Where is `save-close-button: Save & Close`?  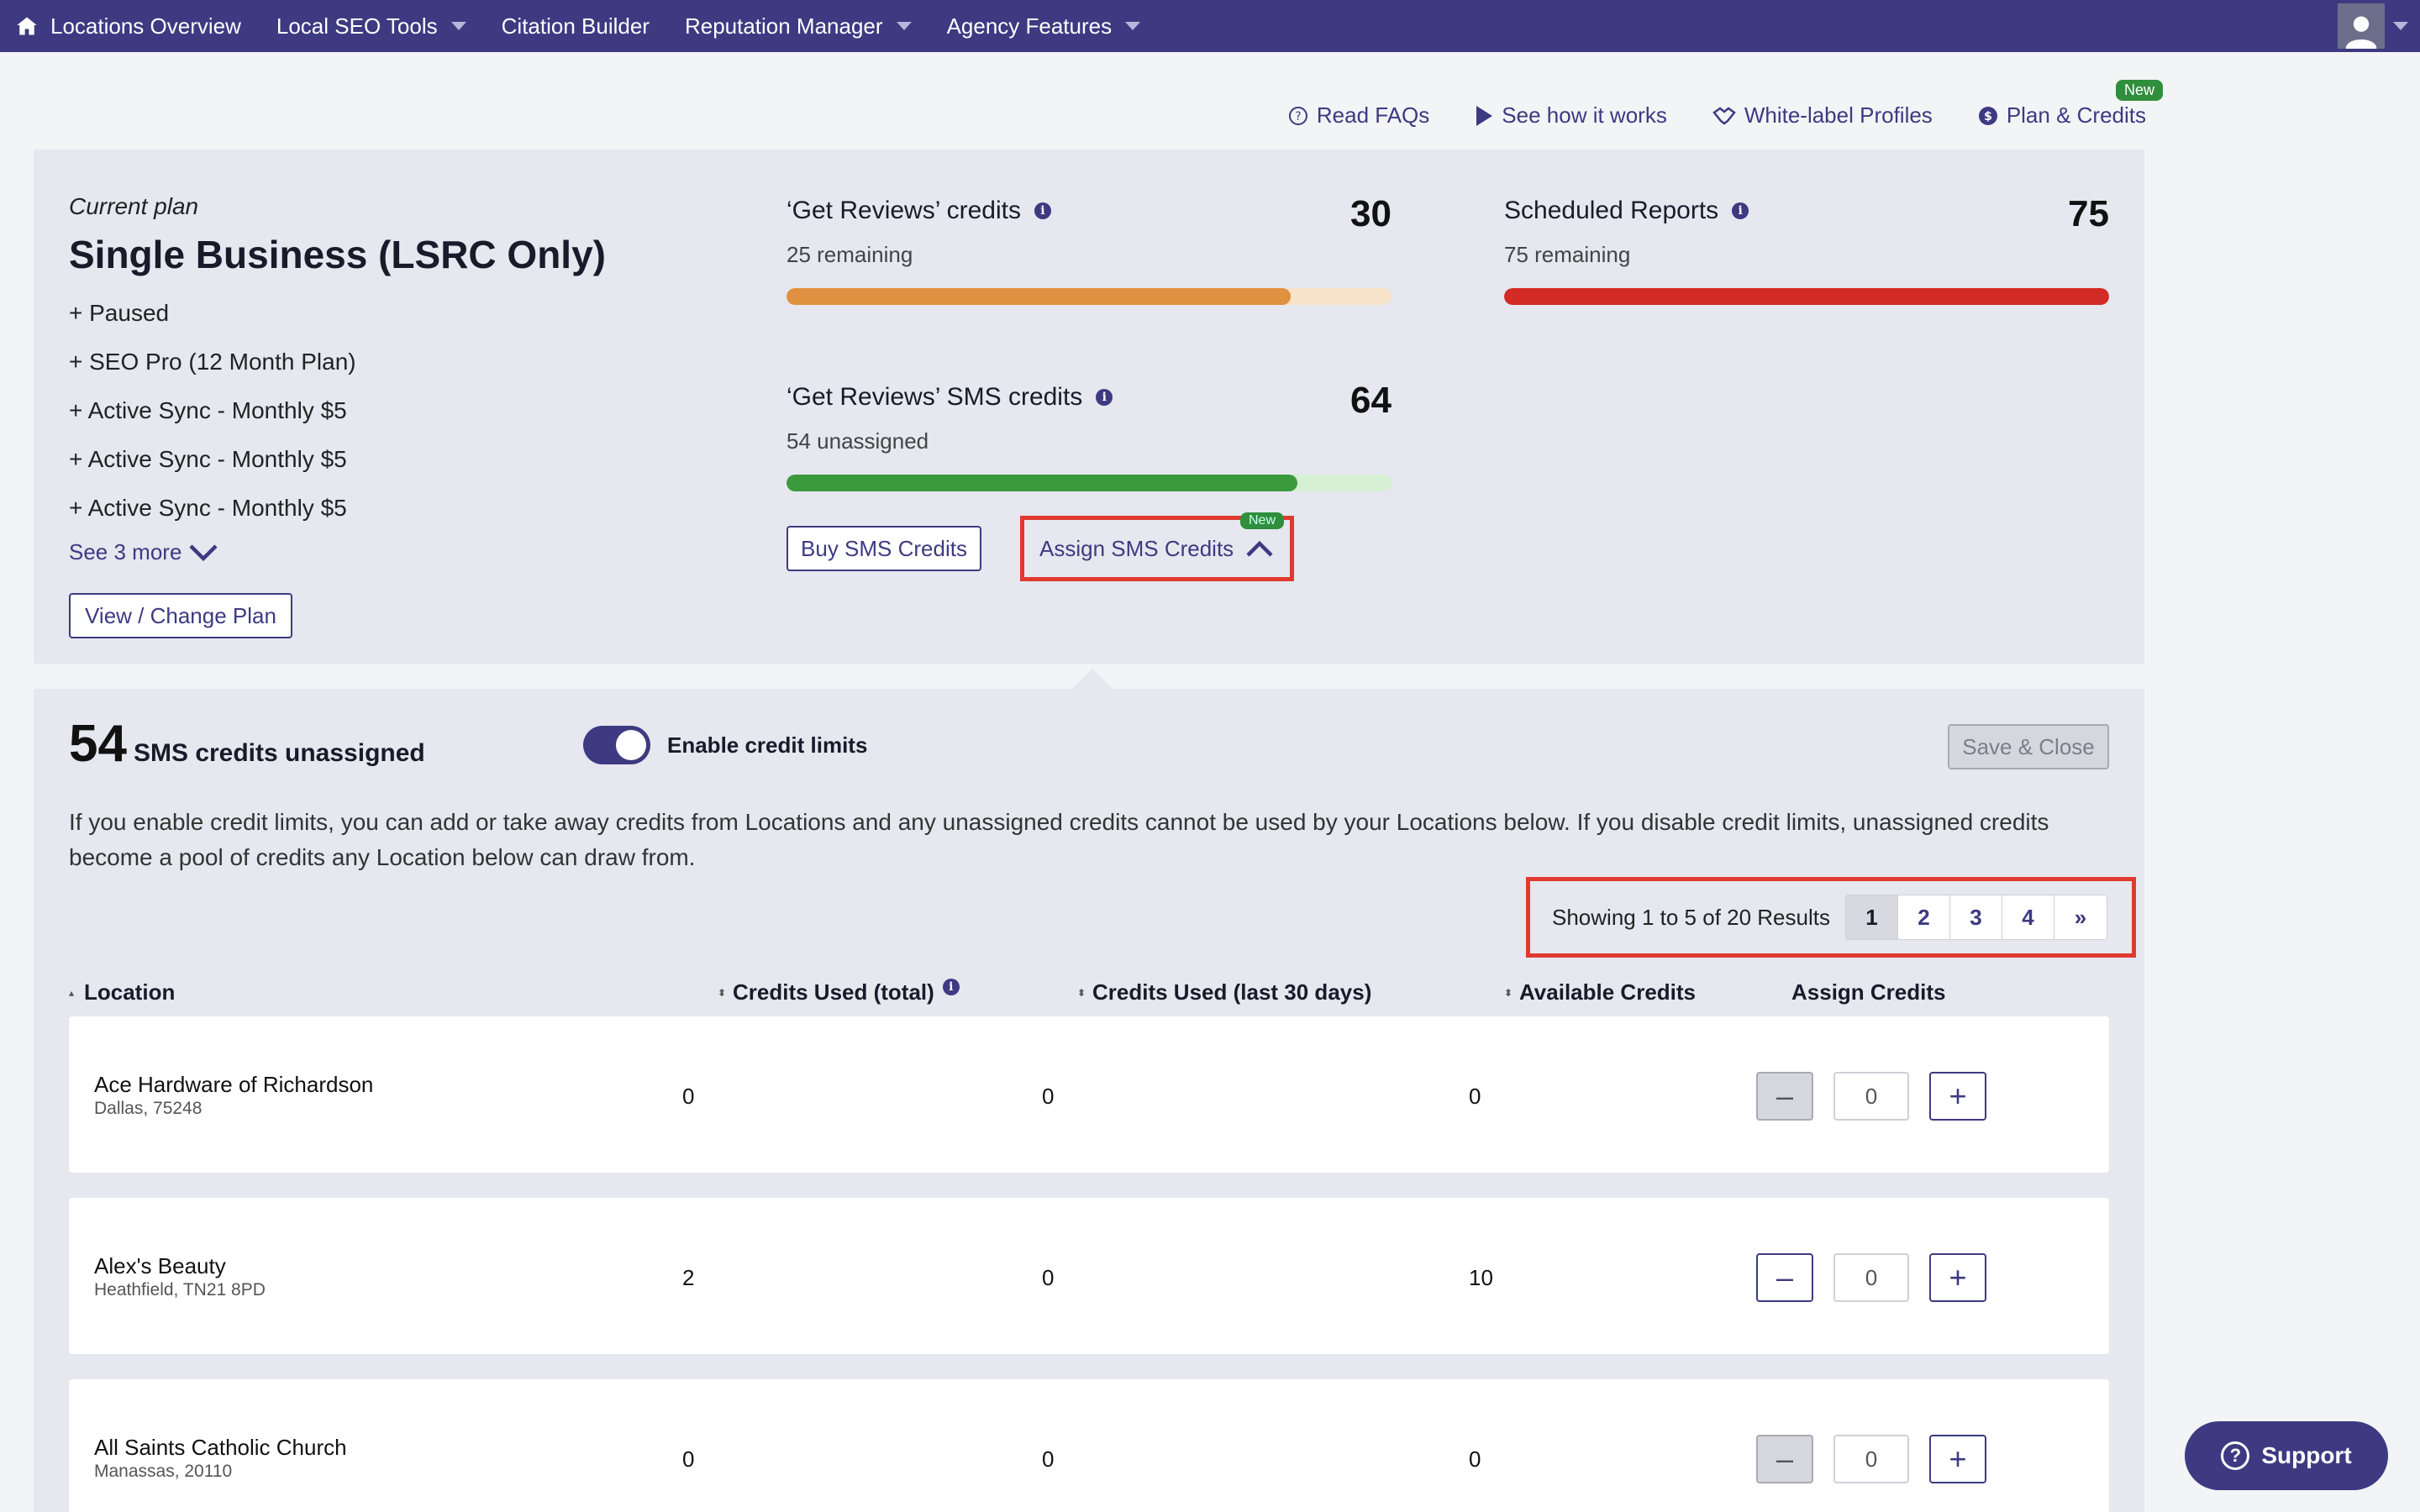
save-close-button: Save & Close is located at coordinates (2029, 746).